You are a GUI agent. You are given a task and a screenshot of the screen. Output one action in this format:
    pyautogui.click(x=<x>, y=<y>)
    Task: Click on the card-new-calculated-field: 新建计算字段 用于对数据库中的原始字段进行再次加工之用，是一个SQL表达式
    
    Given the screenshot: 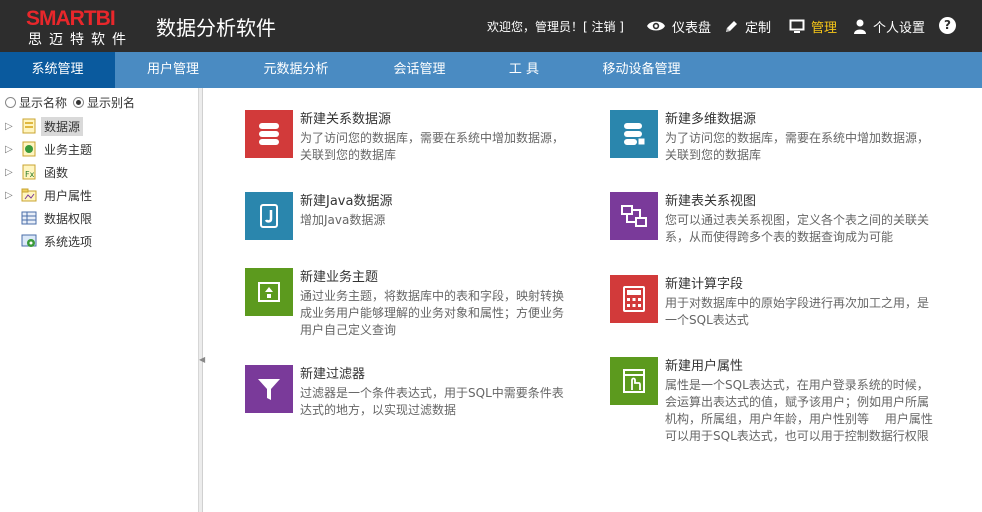 What is the action you would take?
    pyautogui.click(x=775, y=305)
    